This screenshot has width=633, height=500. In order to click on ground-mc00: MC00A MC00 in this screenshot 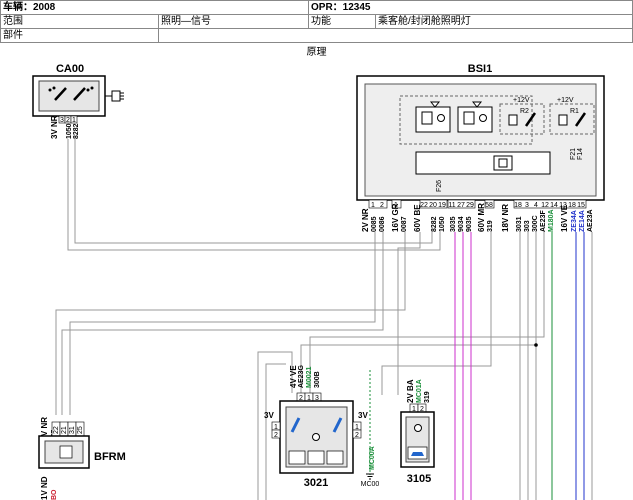, I will do `click(370, 467)`.